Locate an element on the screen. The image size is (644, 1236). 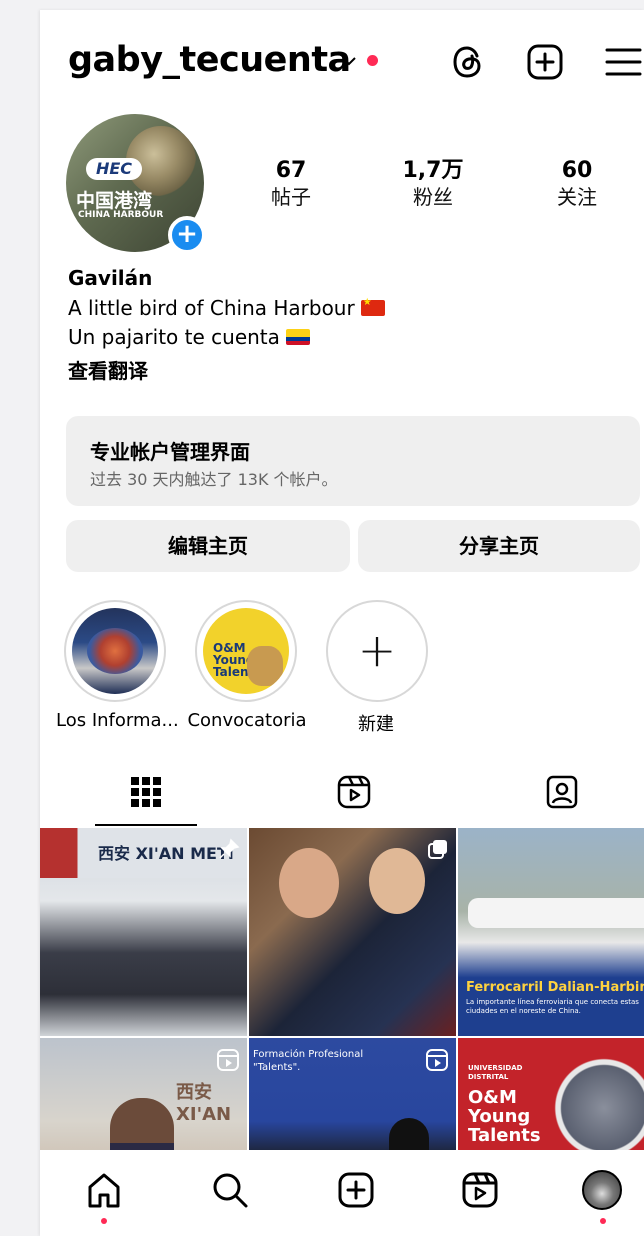
stat-followers-label: 粉丝 is located at coordinates (433, 197).